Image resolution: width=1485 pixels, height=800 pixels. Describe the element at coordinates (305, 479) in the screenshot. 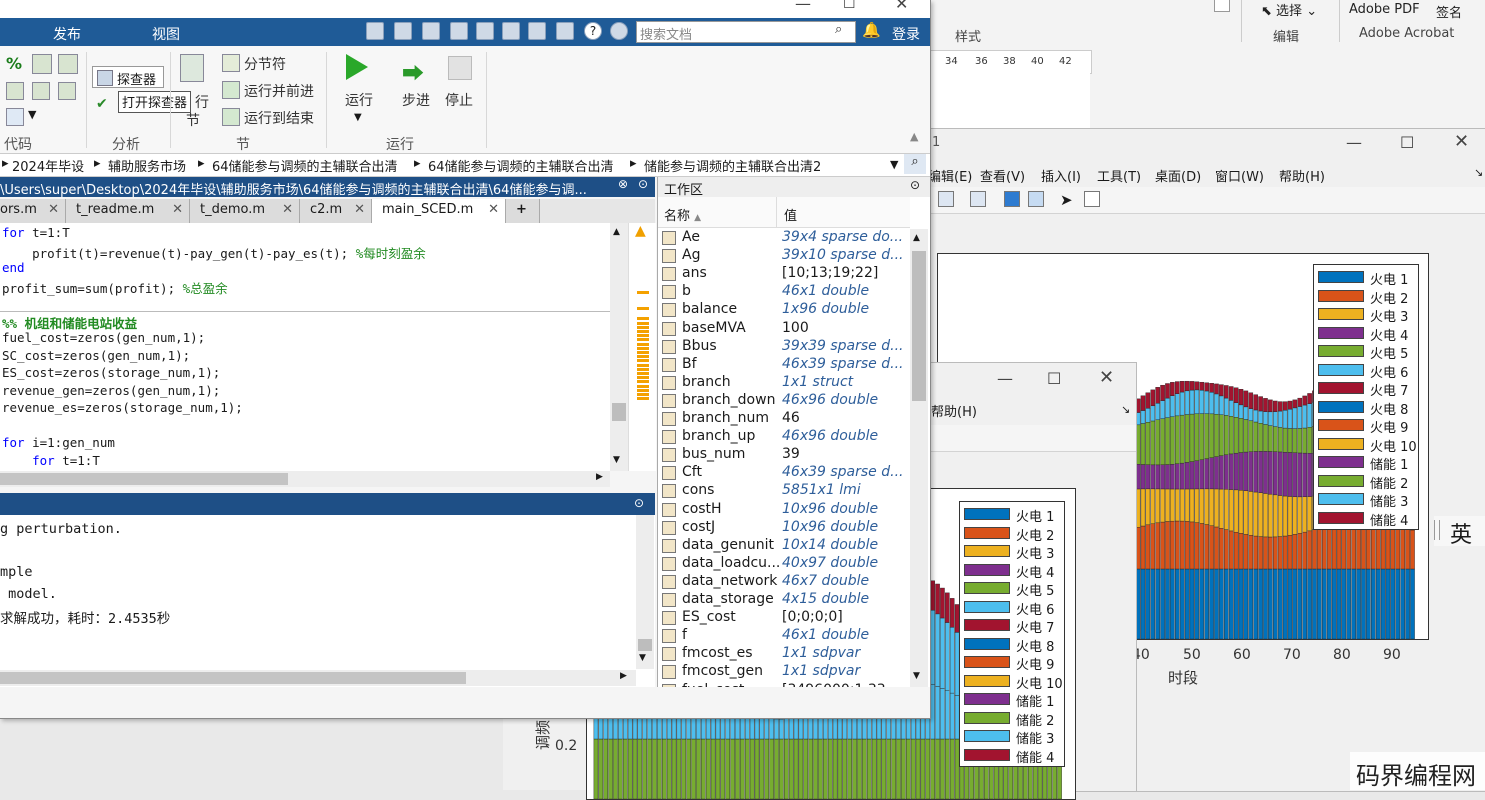

I see `editor-horizontal-scrollbar: ▶` at that location.